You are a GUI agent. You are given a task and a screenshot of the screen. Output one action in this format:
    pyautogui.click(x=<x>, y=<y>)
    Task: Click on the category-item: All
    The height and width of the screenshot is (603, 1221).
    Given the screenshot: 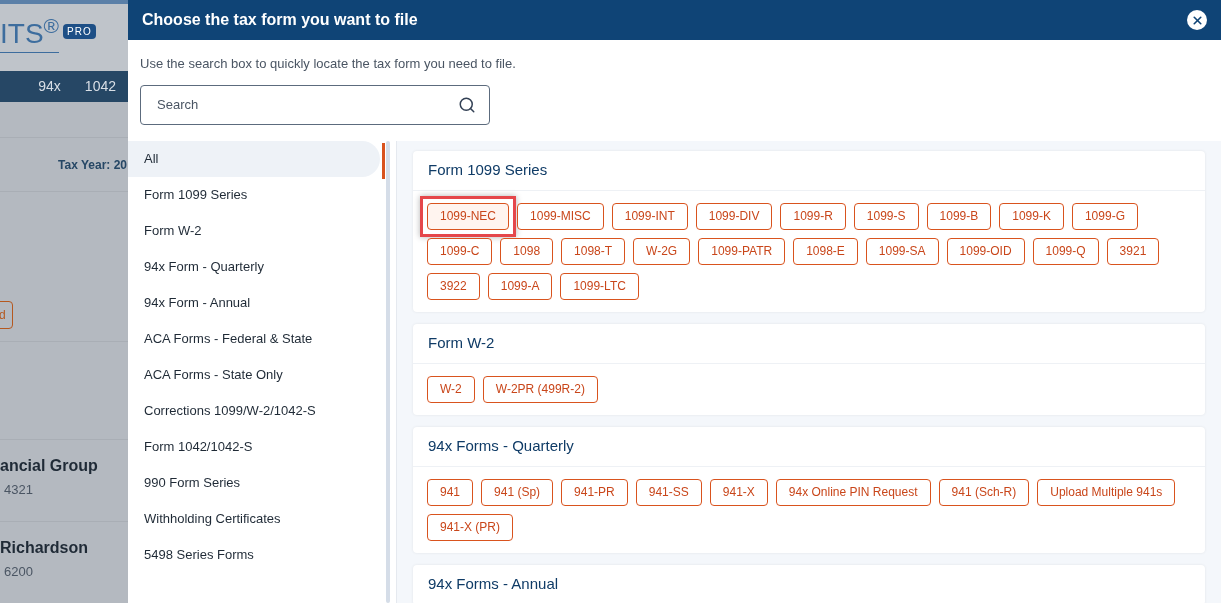 What is the action you would take?
    pyautogui.click(x=254, y=158)
    